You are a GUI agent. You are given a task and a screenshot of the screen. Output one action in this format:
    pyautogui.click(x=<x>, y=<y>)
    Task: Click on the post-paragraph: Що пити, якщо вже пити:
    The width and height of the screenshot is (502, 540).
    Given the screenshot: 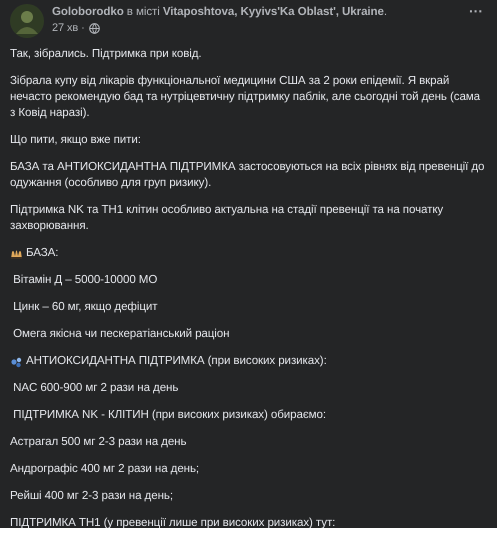 What is the action you would take?
    pyautogui.click(x=76, y=140)
    